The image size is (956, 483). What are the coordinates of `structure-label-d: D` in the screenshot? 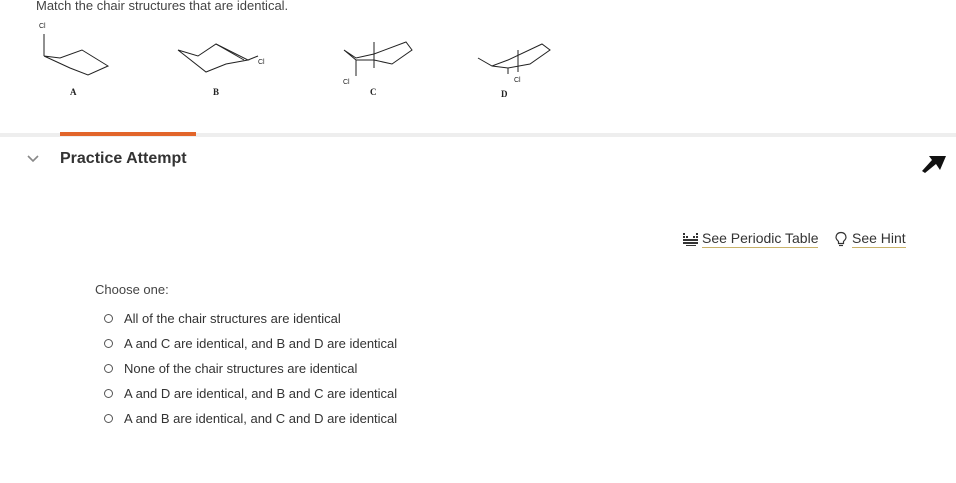 It's located at (504, 94).